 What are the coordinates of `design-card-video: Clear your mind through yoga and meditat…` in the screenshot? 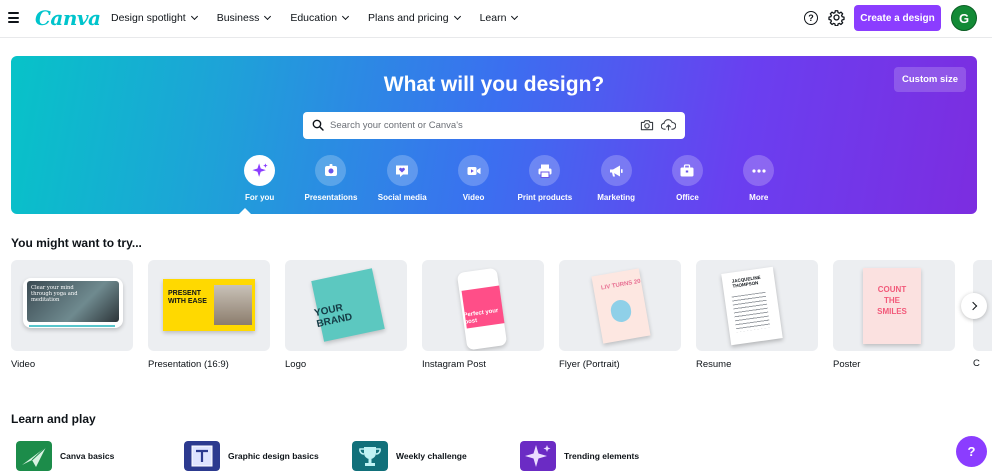 It's located at (72, 315).